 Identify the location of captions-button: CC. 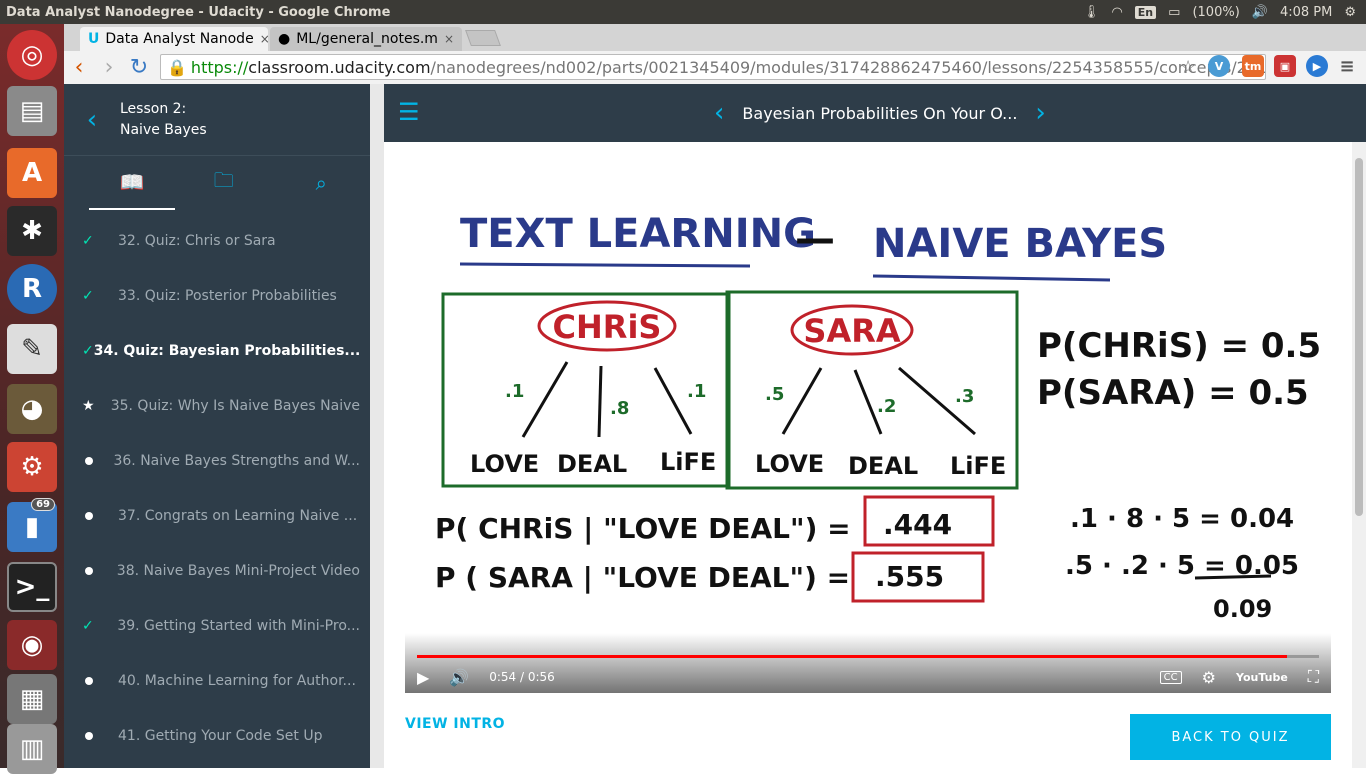
(1170, 677).